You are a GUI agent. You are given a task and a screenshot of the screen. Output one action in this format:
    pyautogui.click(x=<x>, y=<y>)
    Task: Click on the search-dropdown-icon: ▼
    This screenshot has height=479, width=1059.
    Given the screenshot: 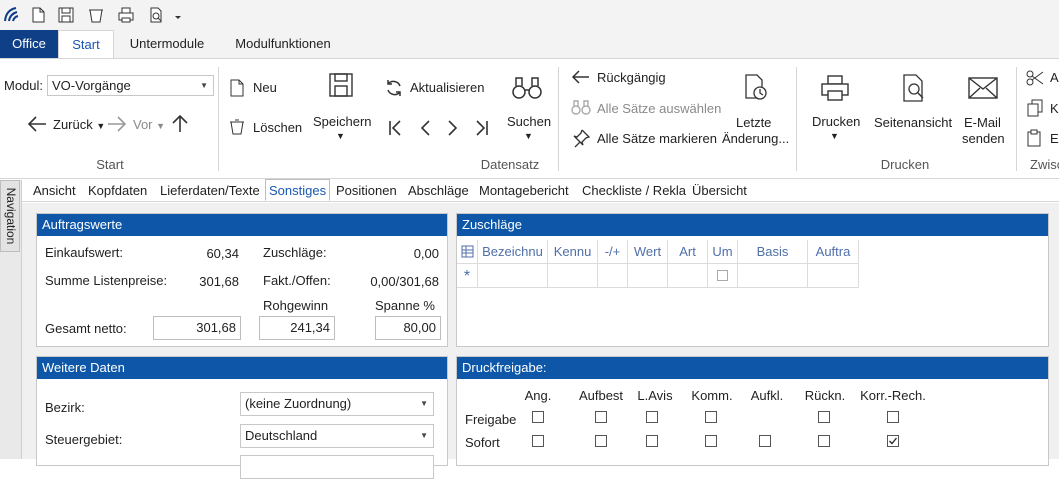 What is the action you would take?
    pyautogui.click(x=528, y=136)
    